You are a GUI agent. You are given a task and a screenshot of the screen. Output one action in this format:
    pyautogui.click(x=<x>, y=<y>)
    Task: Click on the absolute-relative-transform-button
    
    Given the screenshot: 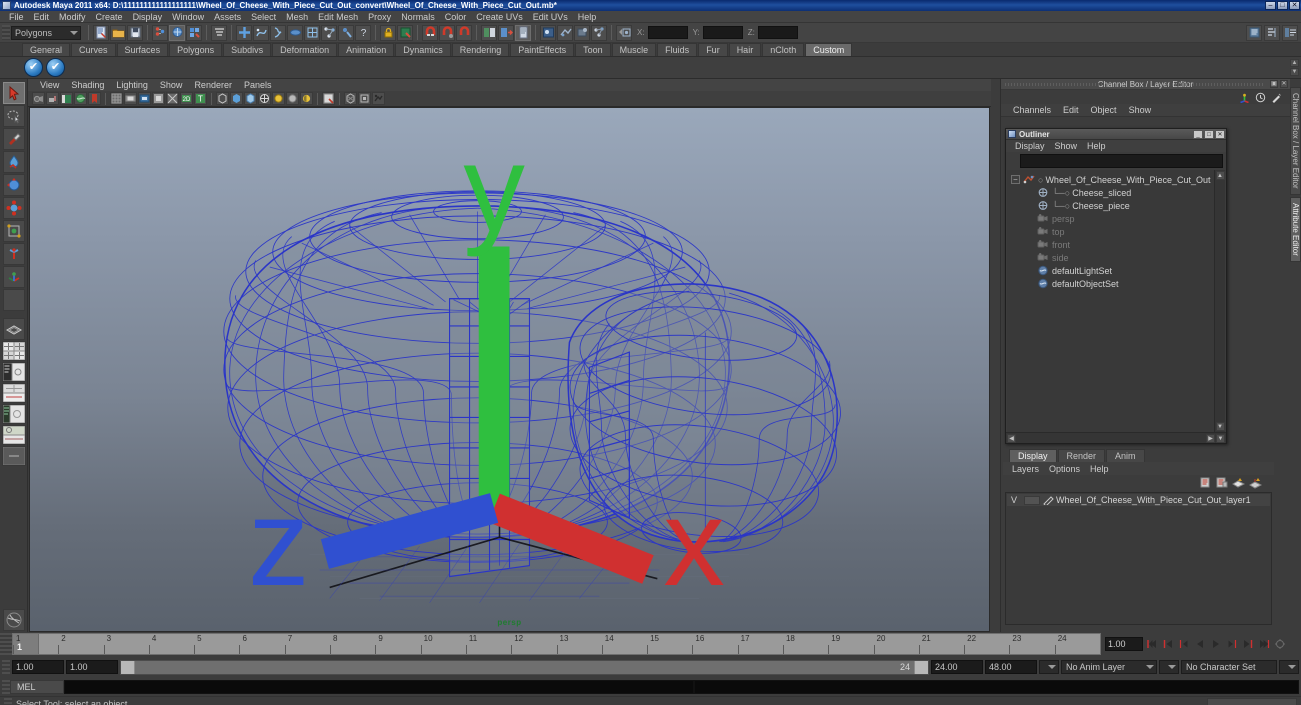 What is the action you would take?
    pyautogui.click(x=624, y=32)
    